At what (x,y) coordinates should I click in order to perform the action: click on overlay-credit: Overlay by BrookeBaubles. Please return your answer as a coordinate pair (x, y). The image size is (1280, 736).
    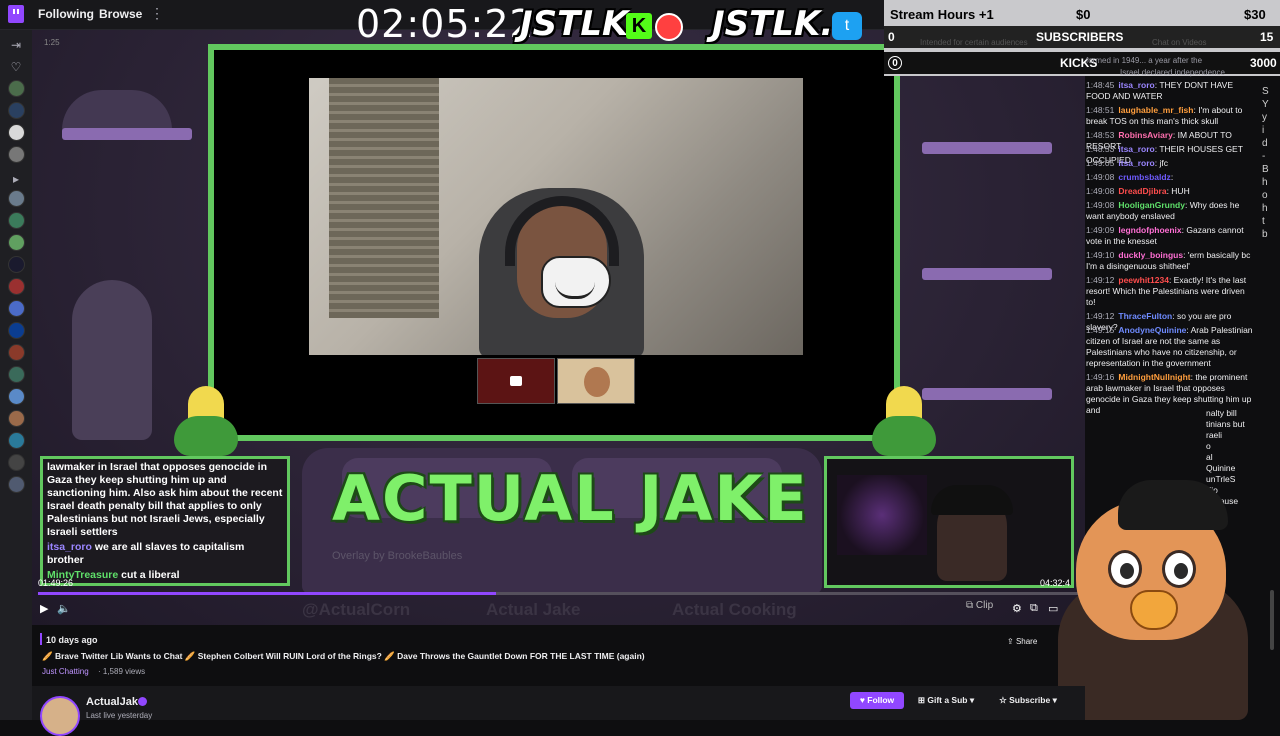
    Looking at the image, I should click on (397, 556).